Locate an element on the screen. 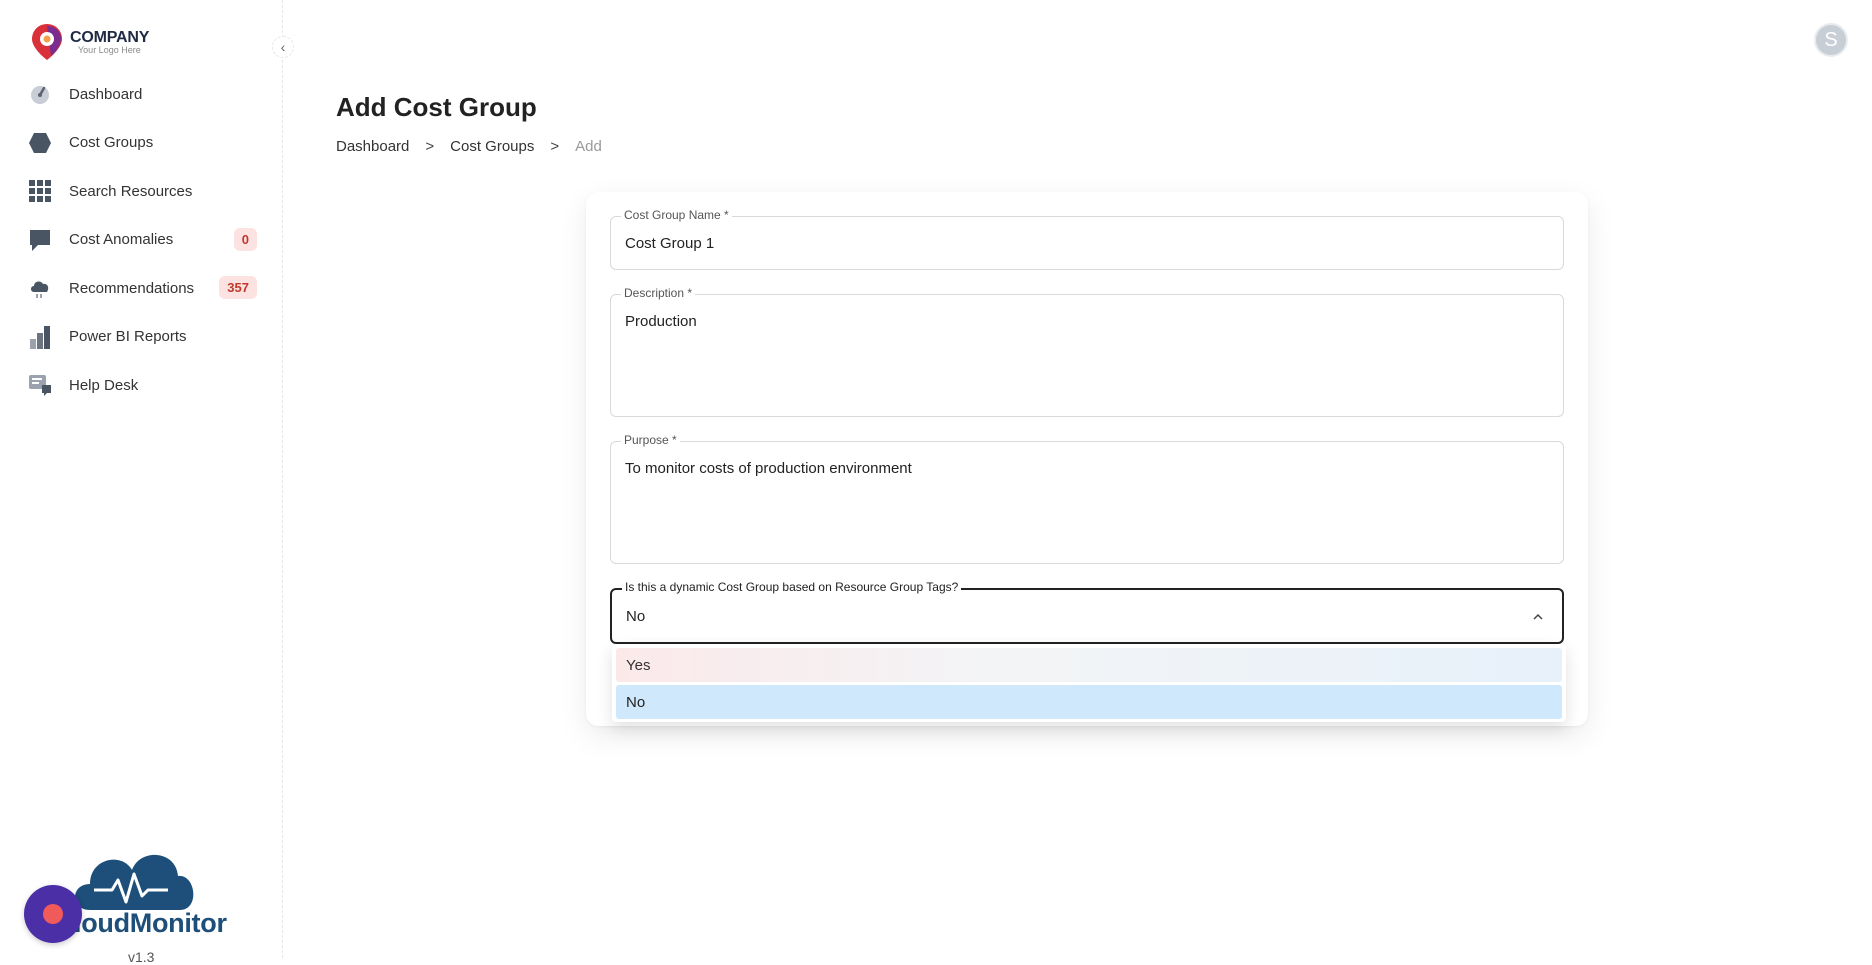  dropdown-option-yes: Yes is located at coordinates (1089, 665).